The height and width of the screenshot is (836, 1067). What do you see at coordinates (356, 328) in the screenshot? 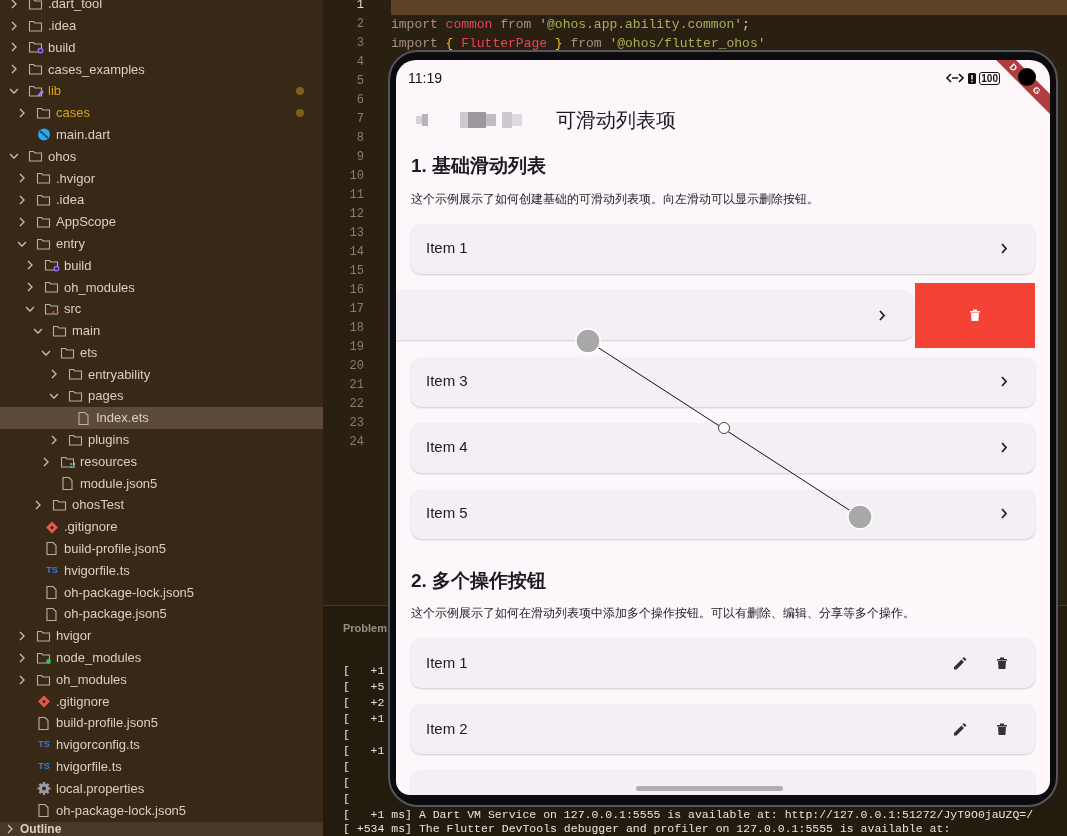
I see `line-number: 18` at bounding box center [356, 328].